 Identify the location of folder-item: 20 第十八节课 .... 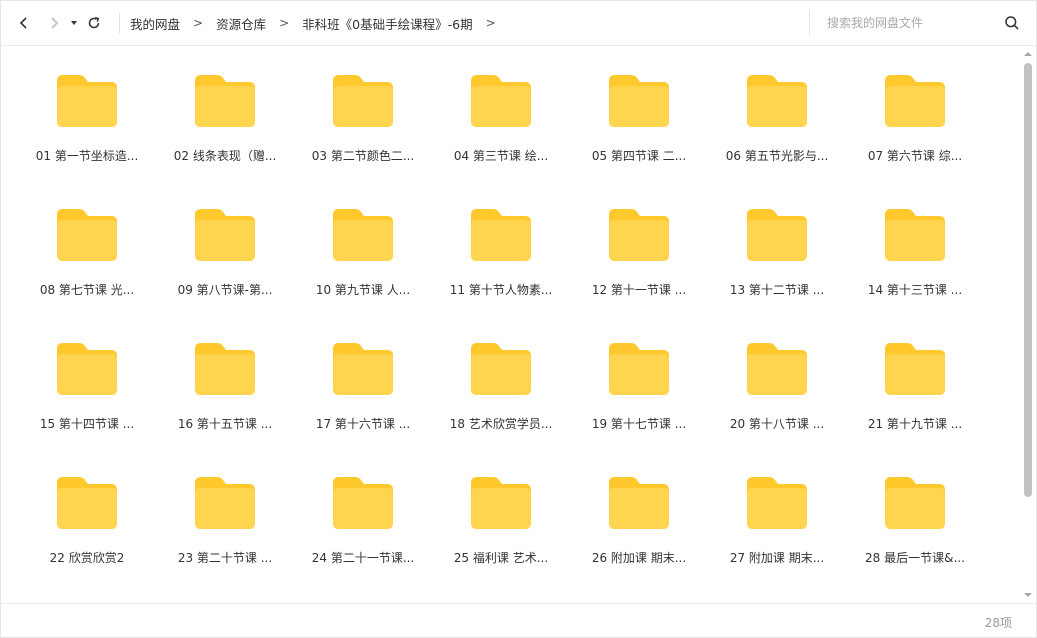
(777, 374).